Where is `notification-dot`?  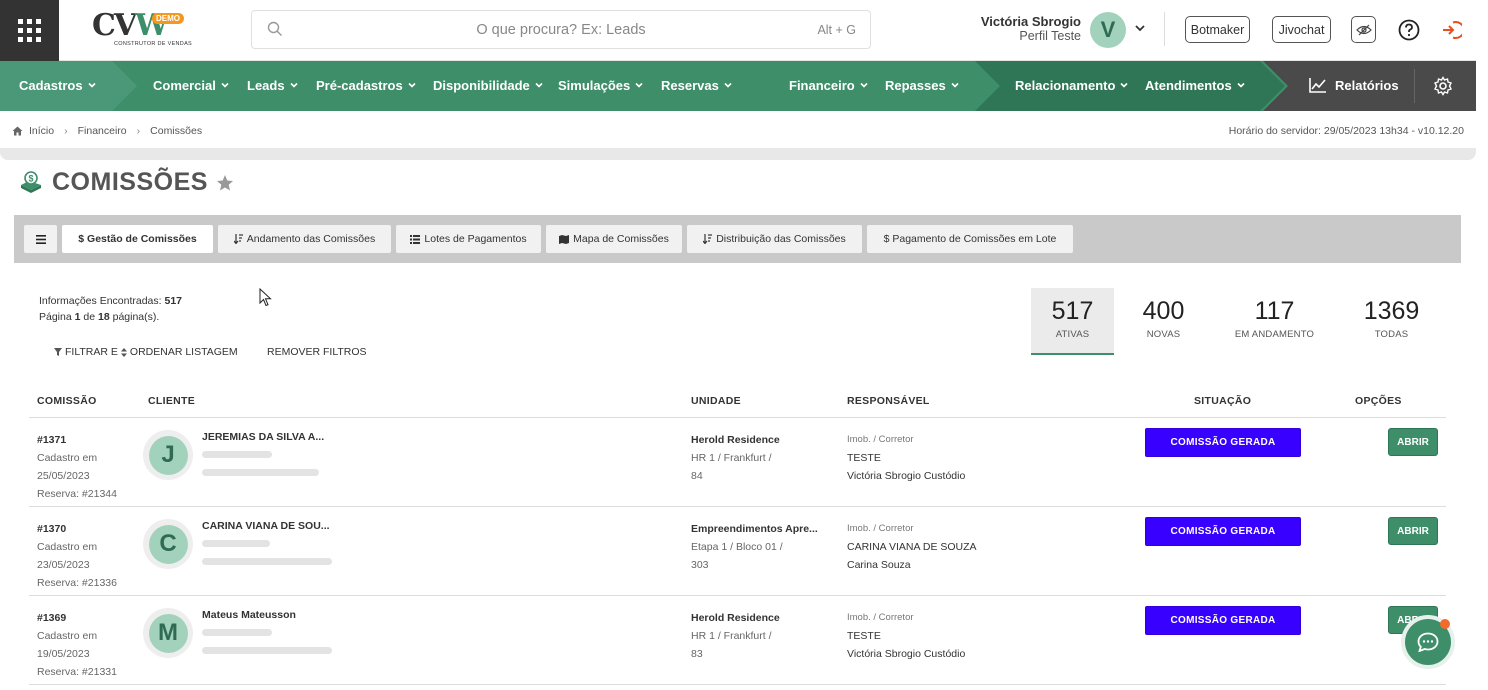
notification-dot is located at coordinates (1445, 624).